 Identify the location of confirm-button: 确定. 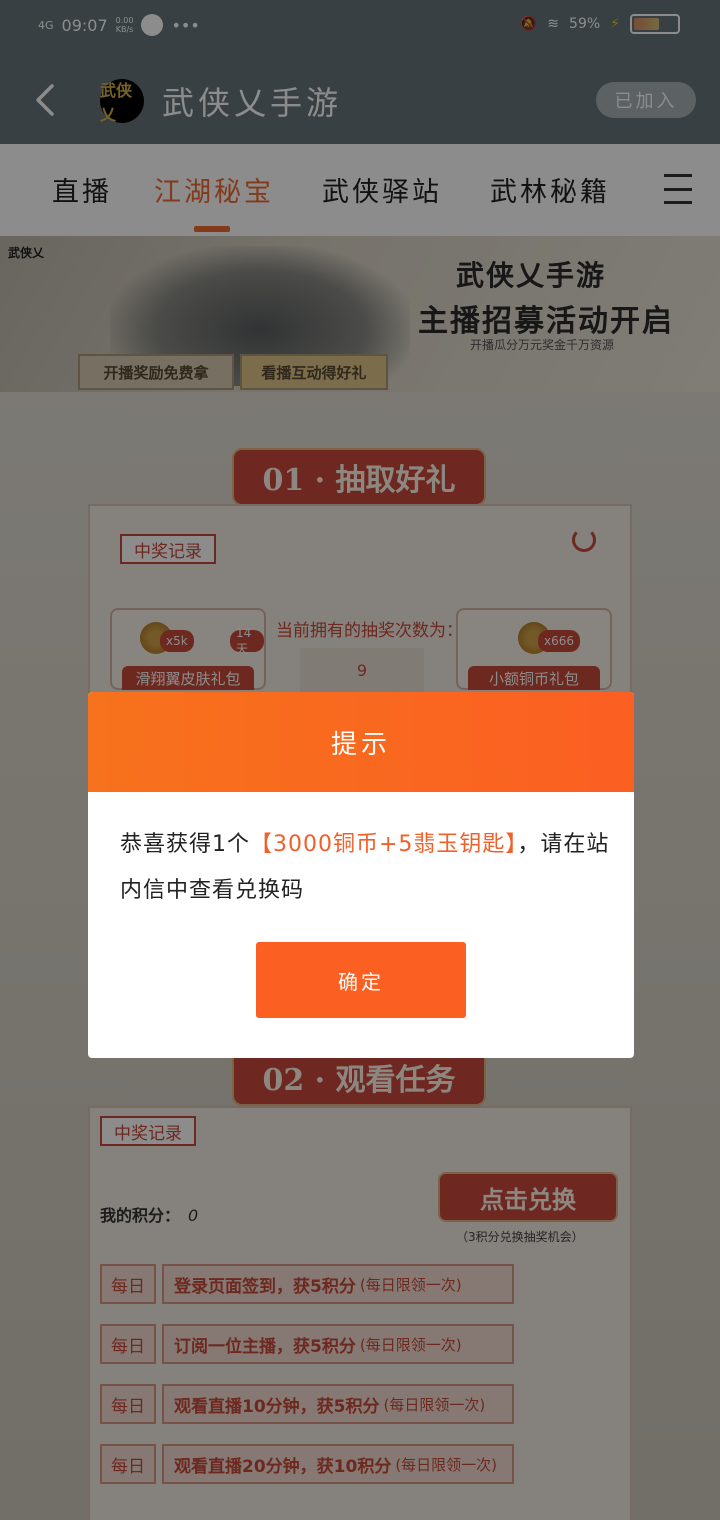
(361, 980).